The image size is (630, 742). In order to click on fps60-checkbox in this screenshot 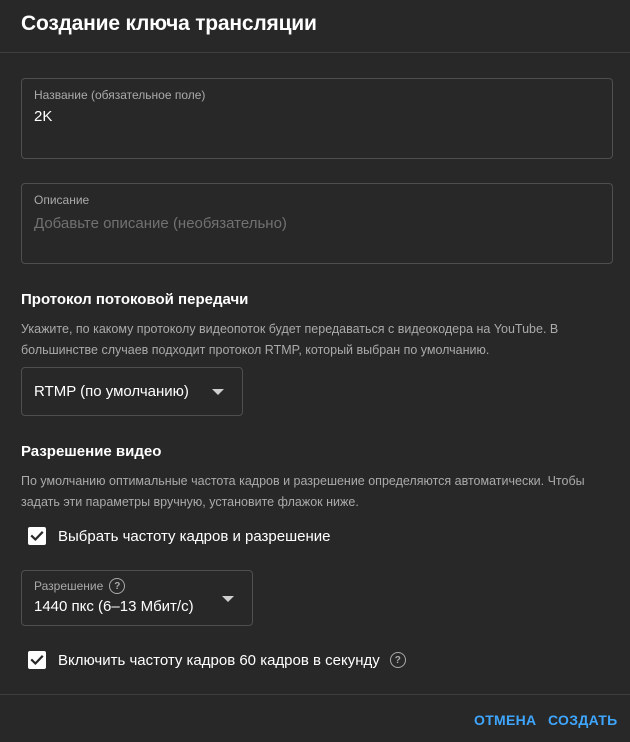, I will do `click(37, 660)`.